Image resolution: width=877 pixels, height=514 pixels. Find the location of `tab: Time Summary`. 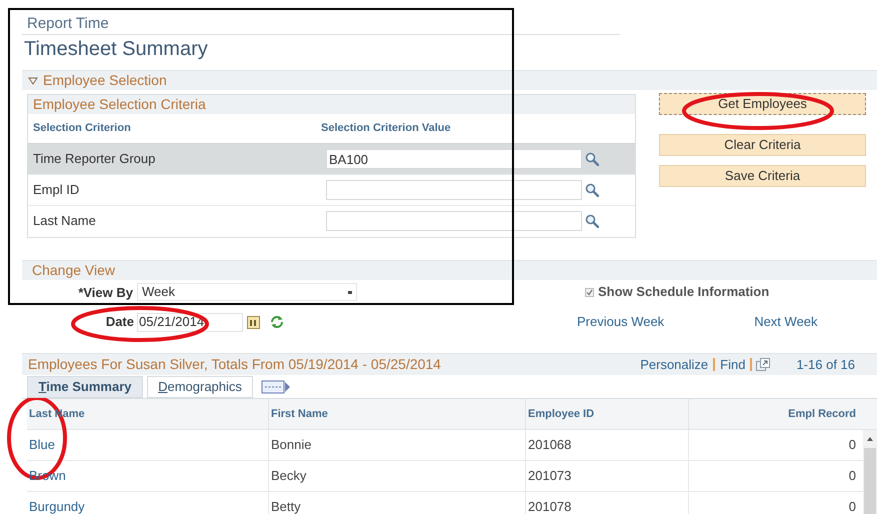

tab: Time Summary is located at coordinates (85, 387).